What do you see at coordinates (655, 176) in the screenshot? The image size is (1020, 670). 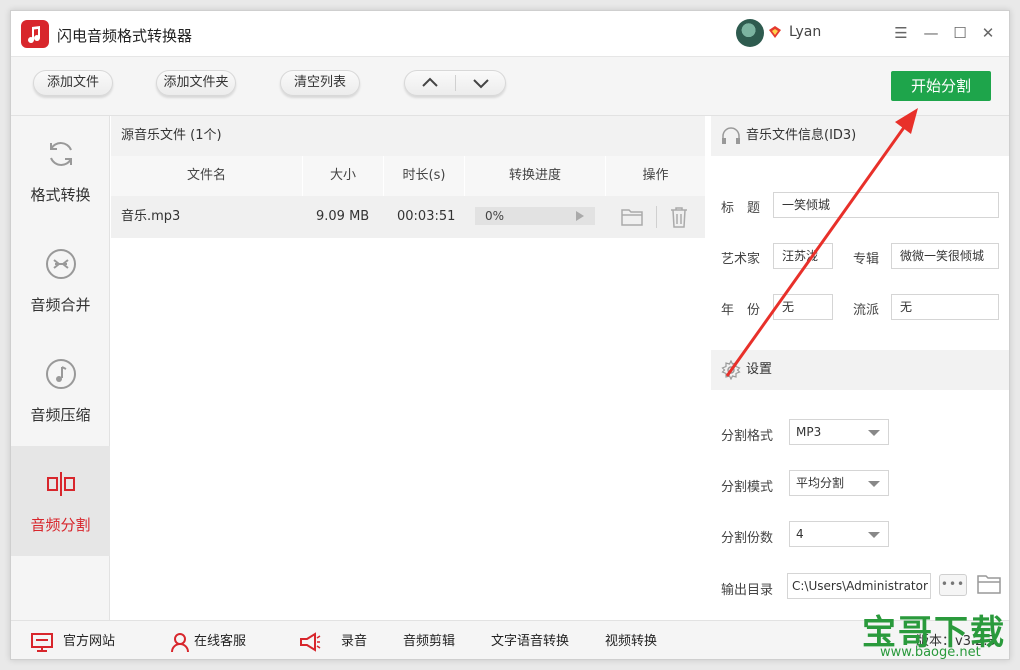 I see `column-header-actions: 操作` at bounding box center [655, 176].